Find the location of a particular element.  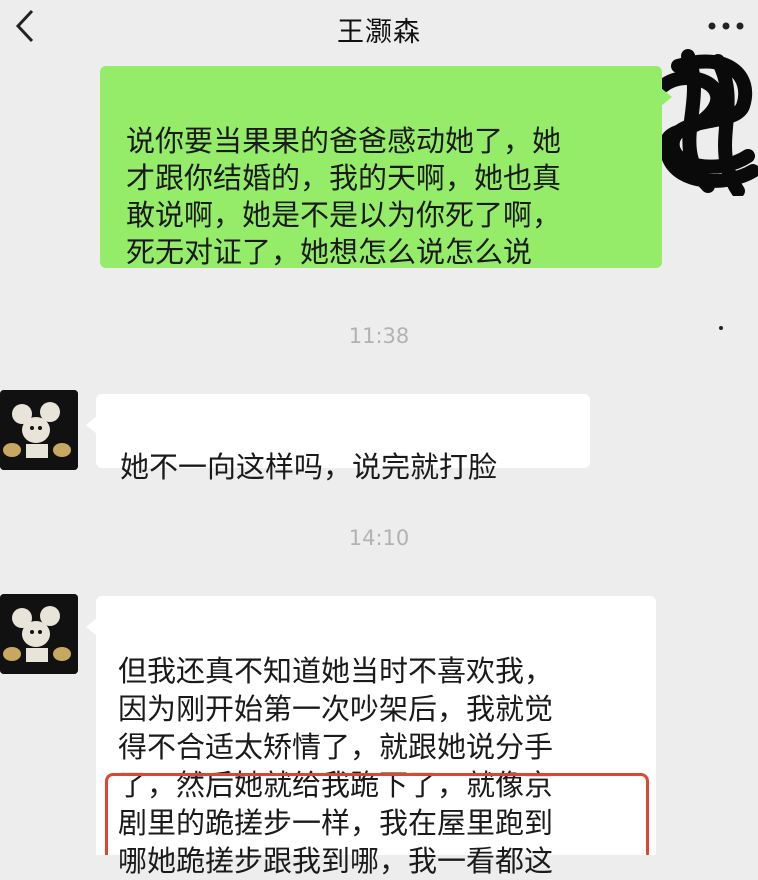

chat-title: 王灏森 is located at coordinates (379, 32).